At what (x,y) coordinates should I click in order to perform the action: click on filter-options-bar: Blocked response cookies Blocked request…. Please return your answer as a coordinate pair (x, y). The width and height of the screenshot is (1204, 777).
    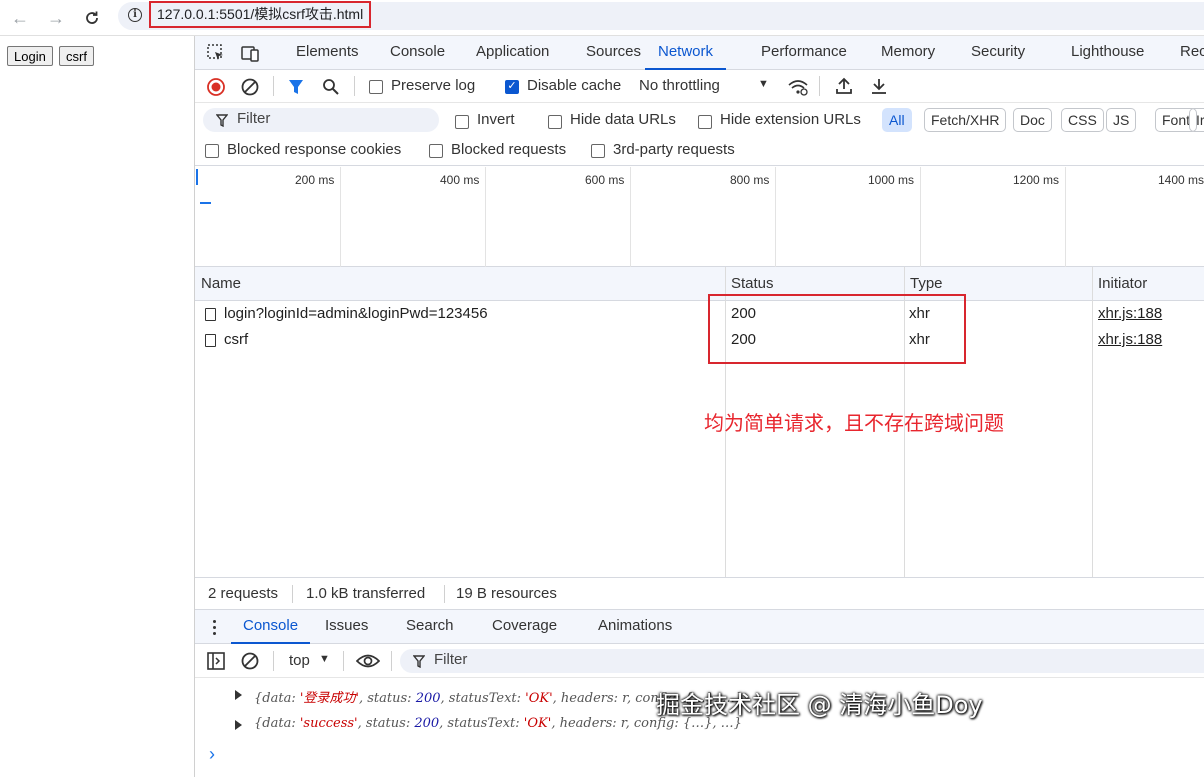
    Looking at the image, I should click on (699, 151).